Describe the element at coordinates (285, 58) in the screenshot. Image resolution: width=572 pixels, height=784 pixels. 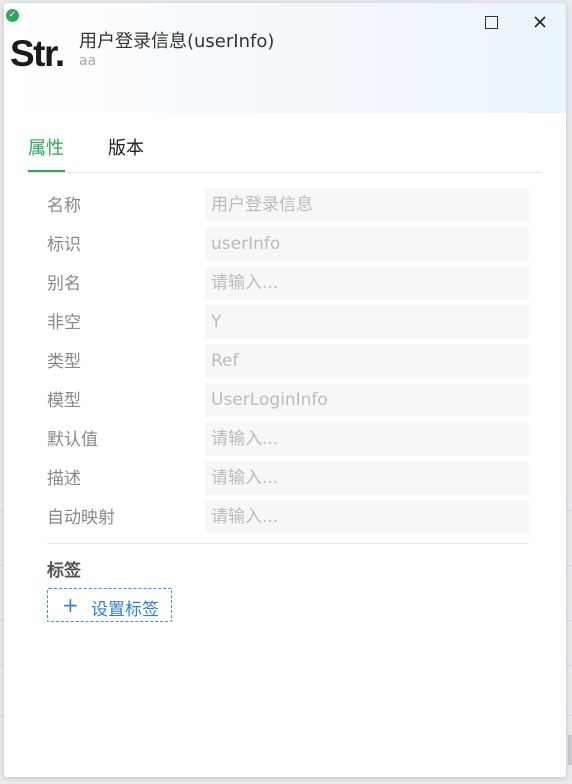
I see `panel-header: ✓ Str. 用户登录信息(userInfo) aa` at that location.